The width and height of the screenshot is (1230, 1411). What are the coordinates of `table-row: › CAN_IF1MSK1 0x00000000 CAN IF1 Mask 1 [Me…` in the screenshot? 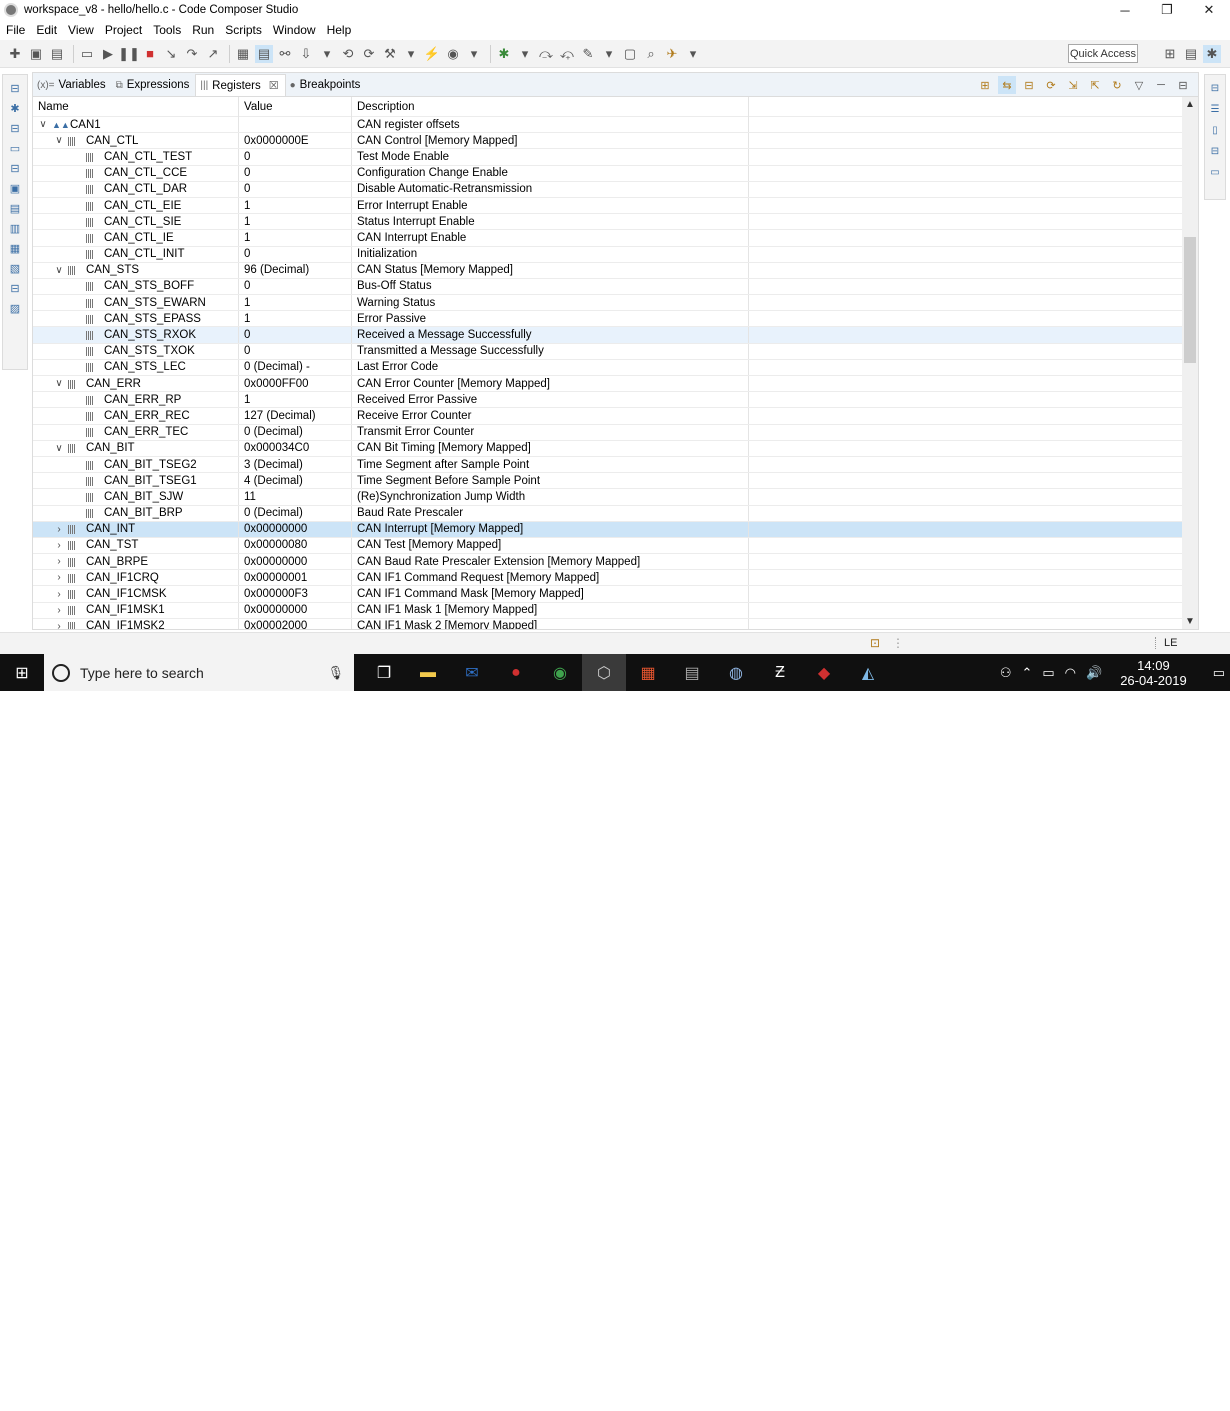 It's located at (607, 610).